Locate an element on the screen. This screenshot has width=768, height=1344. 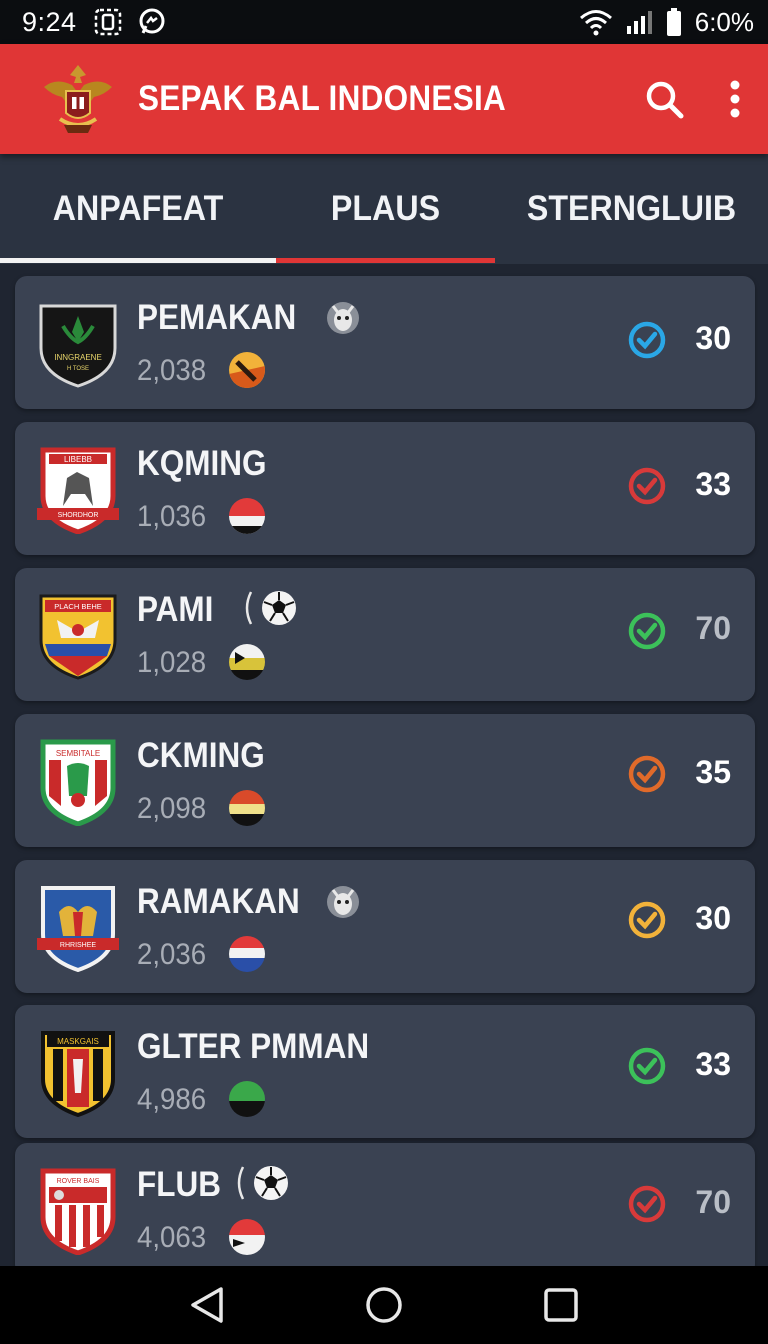
sim-card-icon is located at coordinates (107, 22).